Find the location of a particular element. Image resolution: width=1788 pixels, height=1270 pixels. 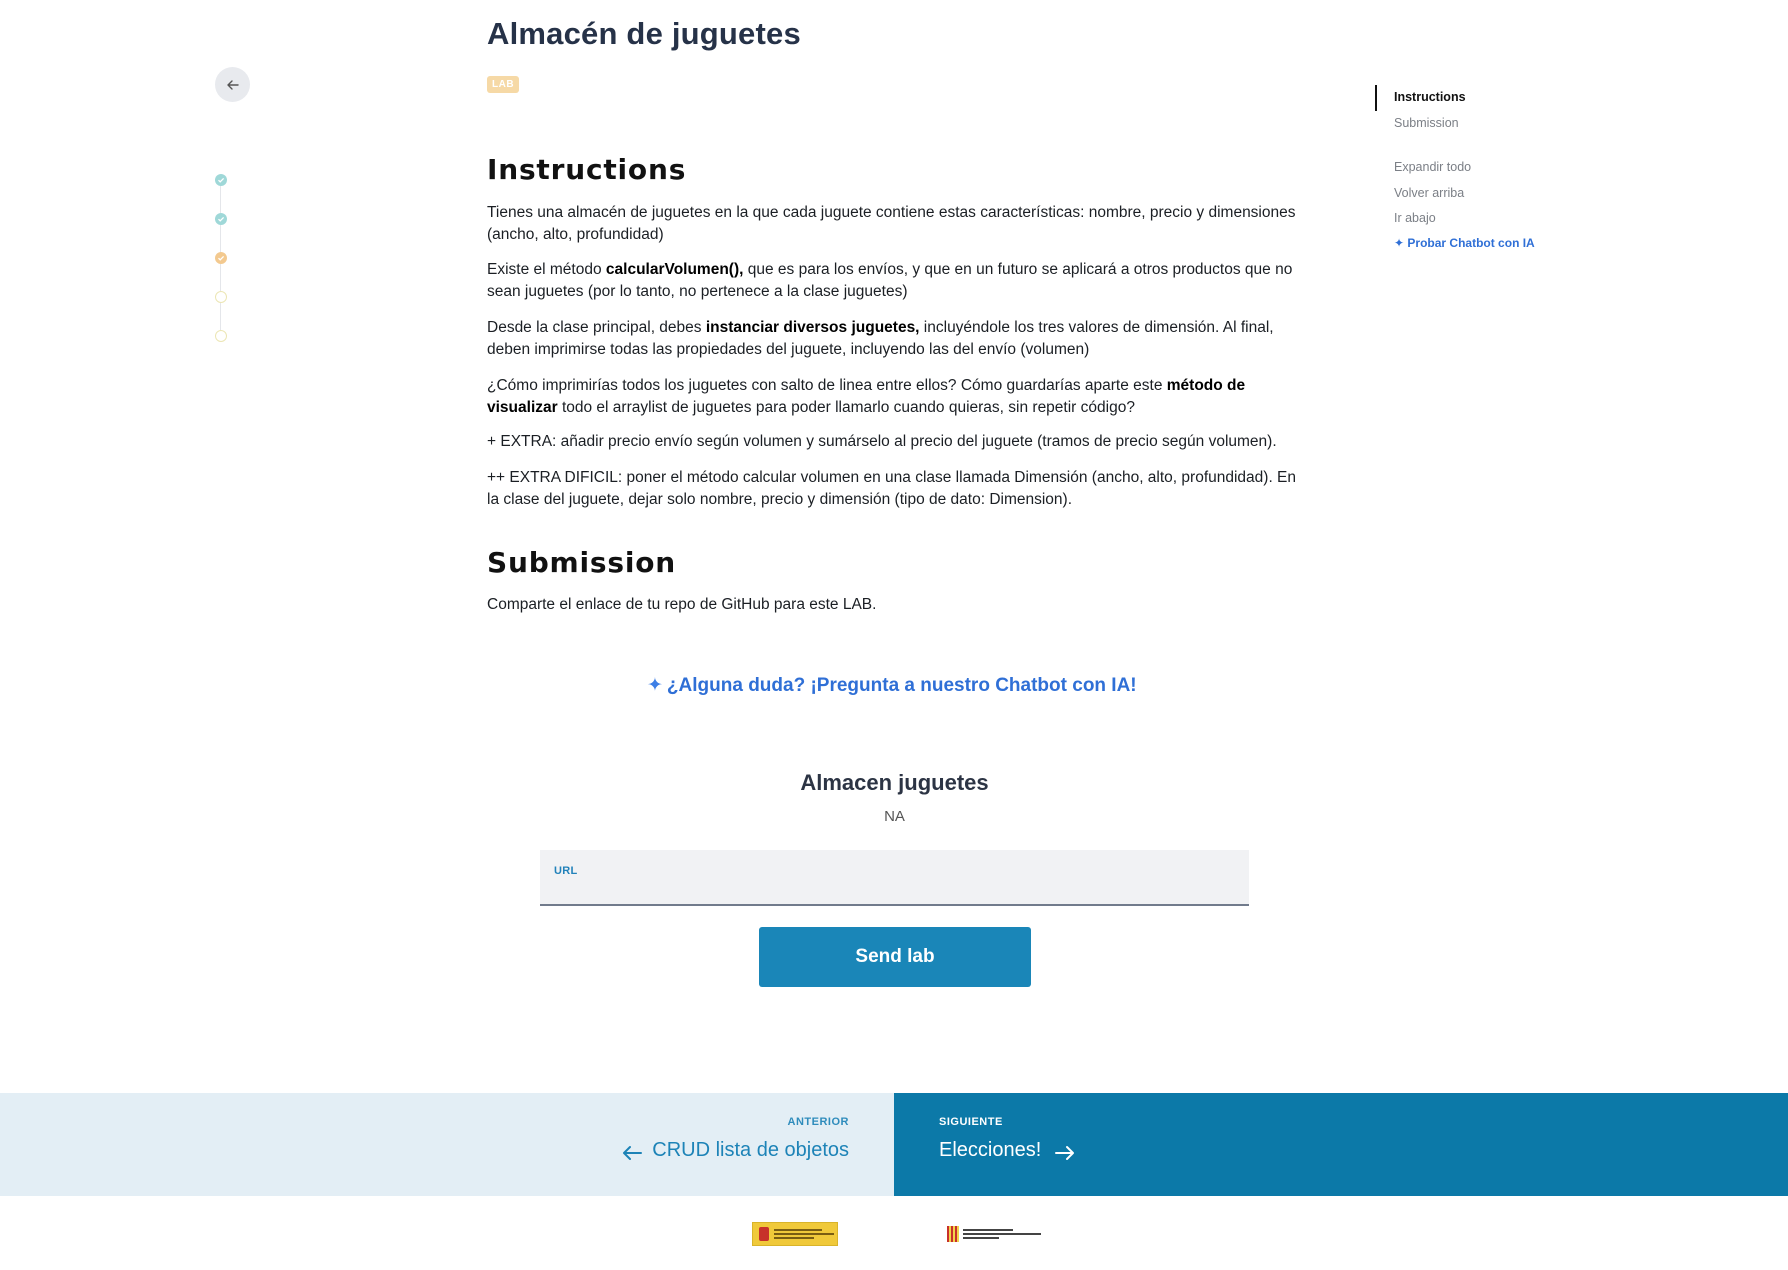

next-kicker: SIGUIENTE is located at coordinates (971, 1122).